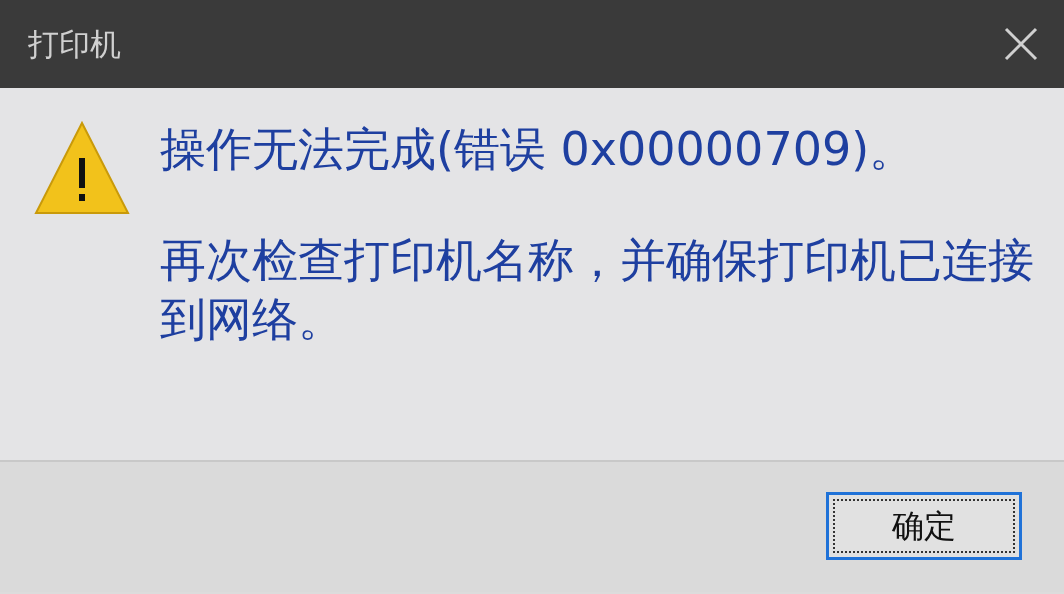 Image resolution: width=1064 pixels, height=594 pixels. Describe the element at coordinates (74, 44) in the screenshot. I see `window-title: 打印机` at that location.